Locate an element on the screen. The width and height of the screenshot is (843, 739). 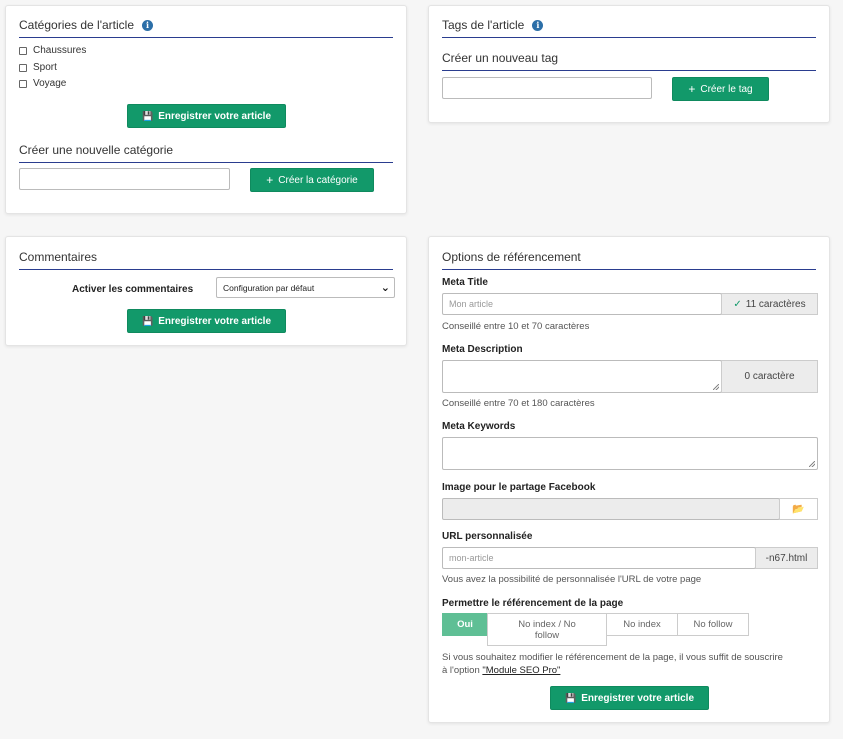
category-checkbox-voyage: Voyage is located at coordinates (42, 83).